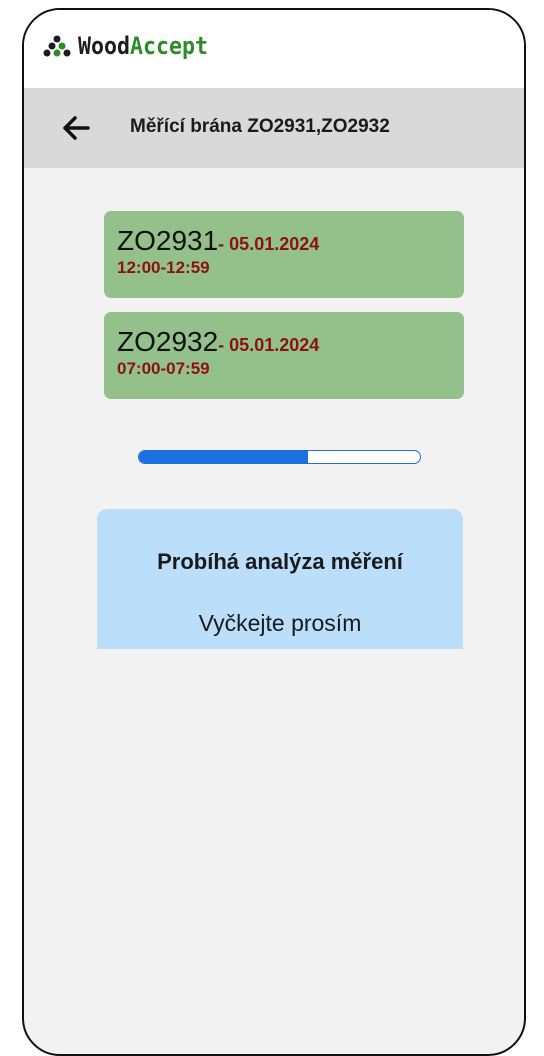 This screenshot has width=544, height=1056. I want to click on gate-id: ZO2931, so click(168, 240).